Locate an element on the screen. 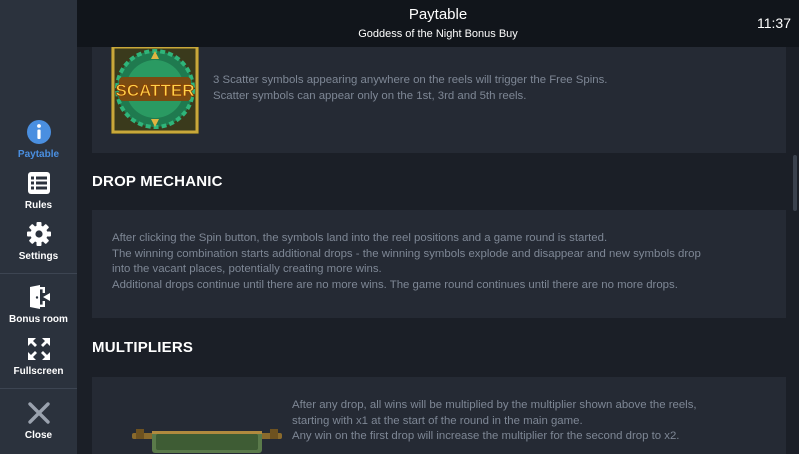 The width and height of the screenshot is (799, 454). sidebar-item-label: Fullscreen is located at coordinates (38, 371).